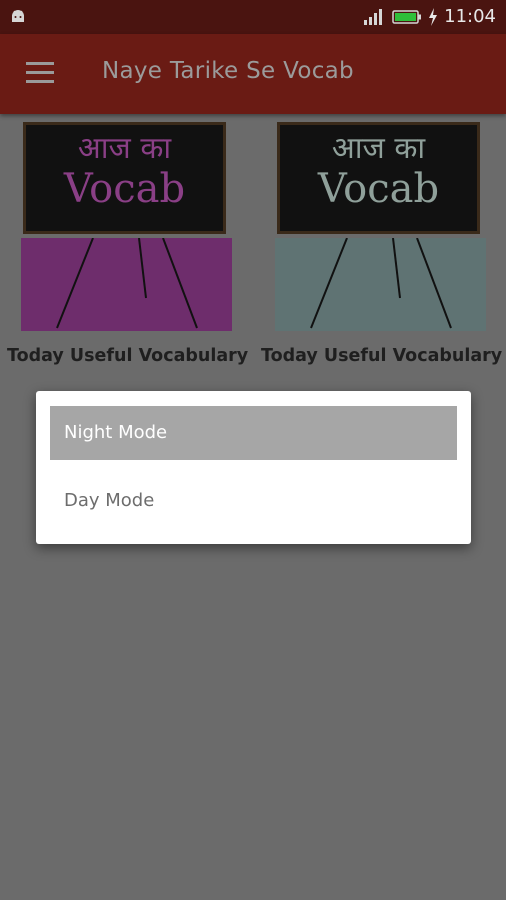 The image size is (506, 900). Describe the element at coordinates (253, 501) in the screenshot. I see `day-mode-option: Day Mode` at that location.